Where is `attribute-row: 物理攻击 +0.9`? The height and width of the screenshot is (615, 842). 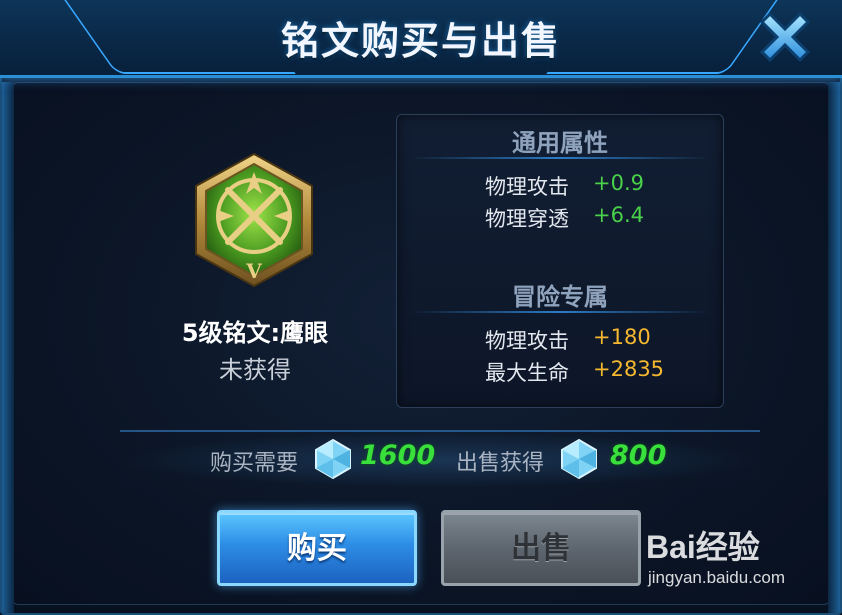
attribute-row: 物理攻击 +0.9 is located at coordinates (560, 186).